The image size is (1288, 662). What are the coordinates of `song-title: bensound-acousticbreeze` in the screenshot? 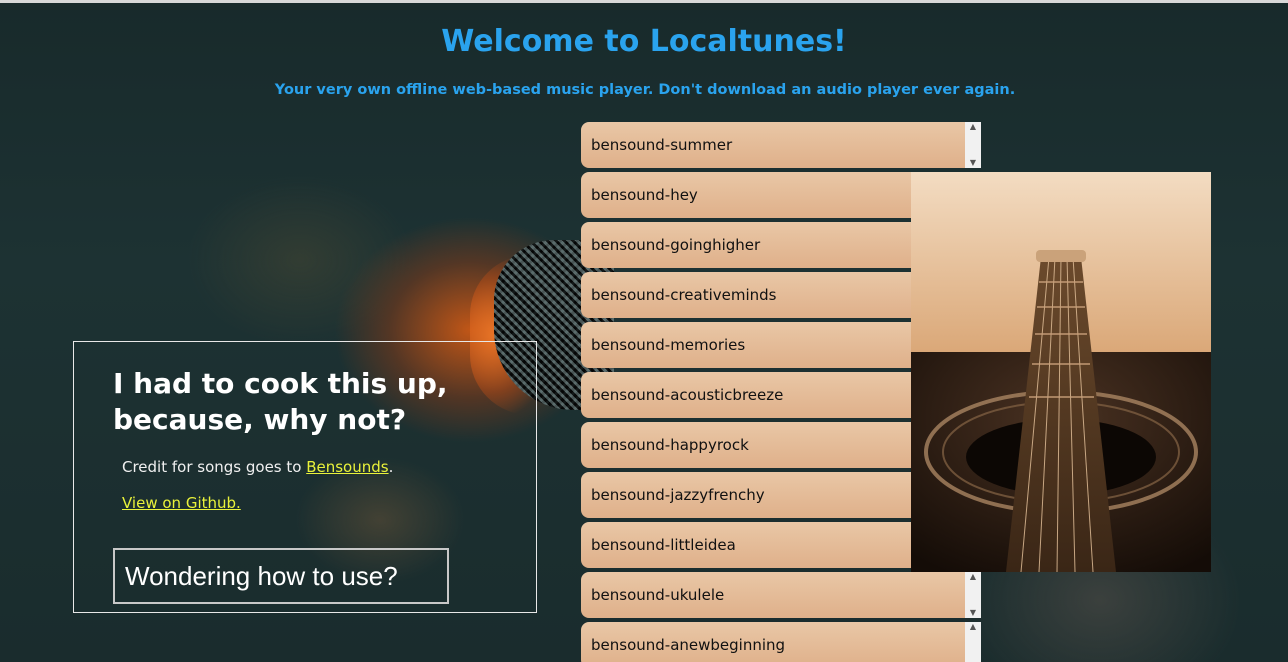 It's located at (687, 395).